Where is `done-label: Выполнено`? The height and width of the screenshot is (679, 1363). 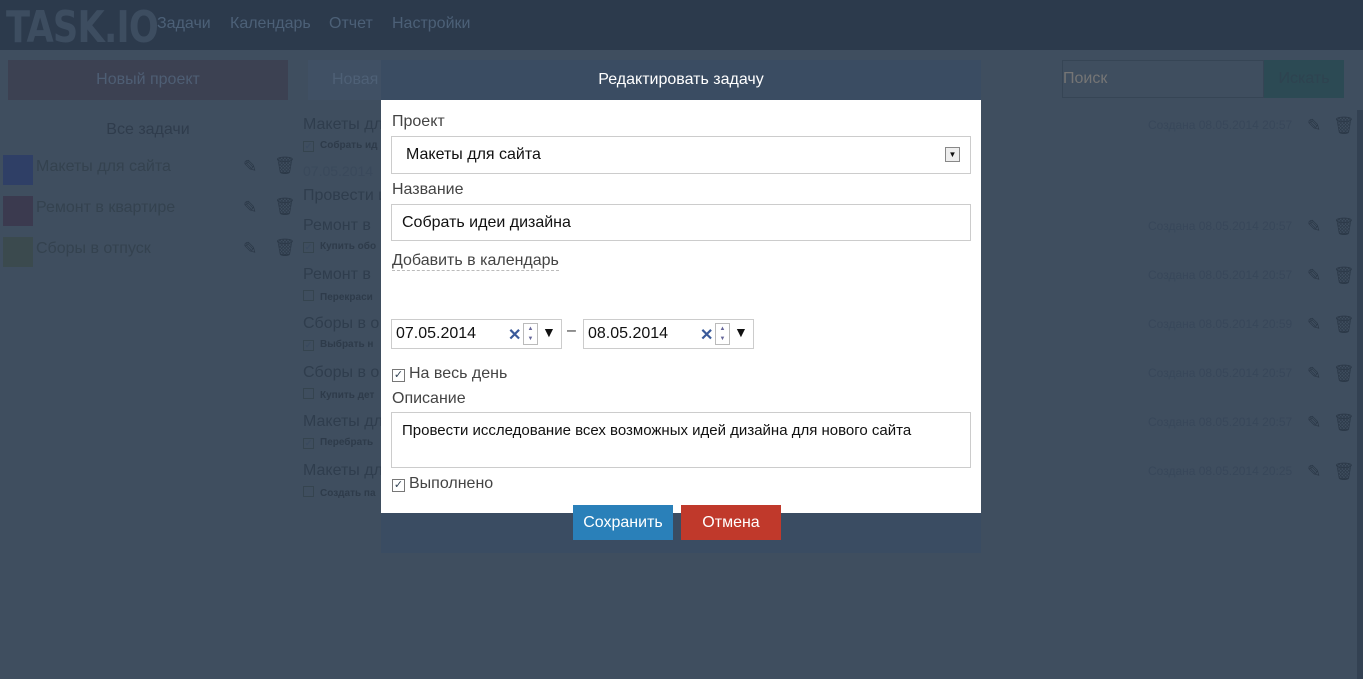 done-label: Выполнено is located at coordinates (451, 483).